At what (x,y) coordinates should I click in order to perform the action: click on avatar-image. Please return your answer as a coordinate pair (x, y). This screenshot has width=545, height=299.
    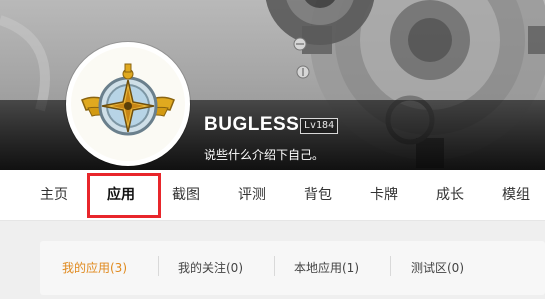
    Looking at the image, I should click on (128, 104).